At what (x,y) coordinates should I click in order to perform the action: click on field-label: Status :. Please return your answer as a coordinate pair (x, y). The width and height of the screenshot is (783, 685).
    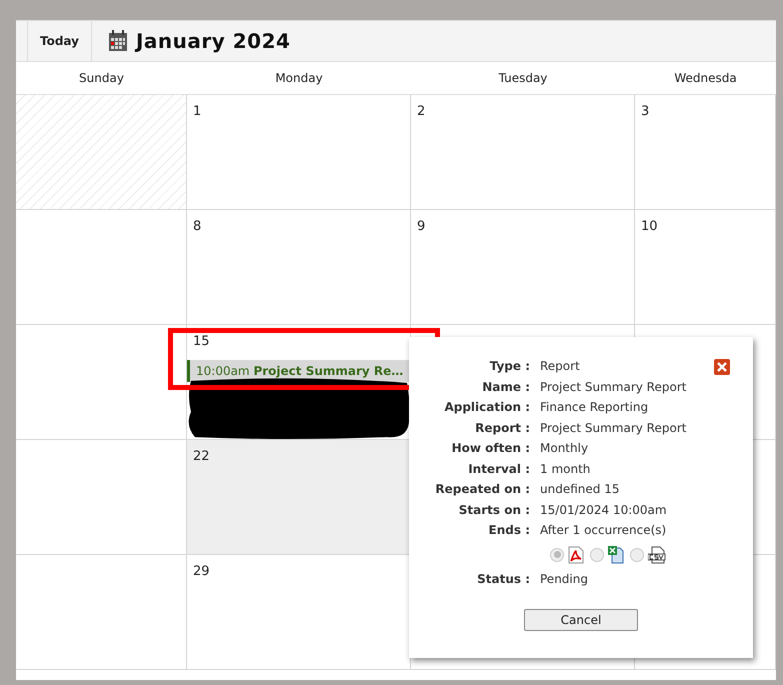
    Looking at the image, I should click on (503, 579).